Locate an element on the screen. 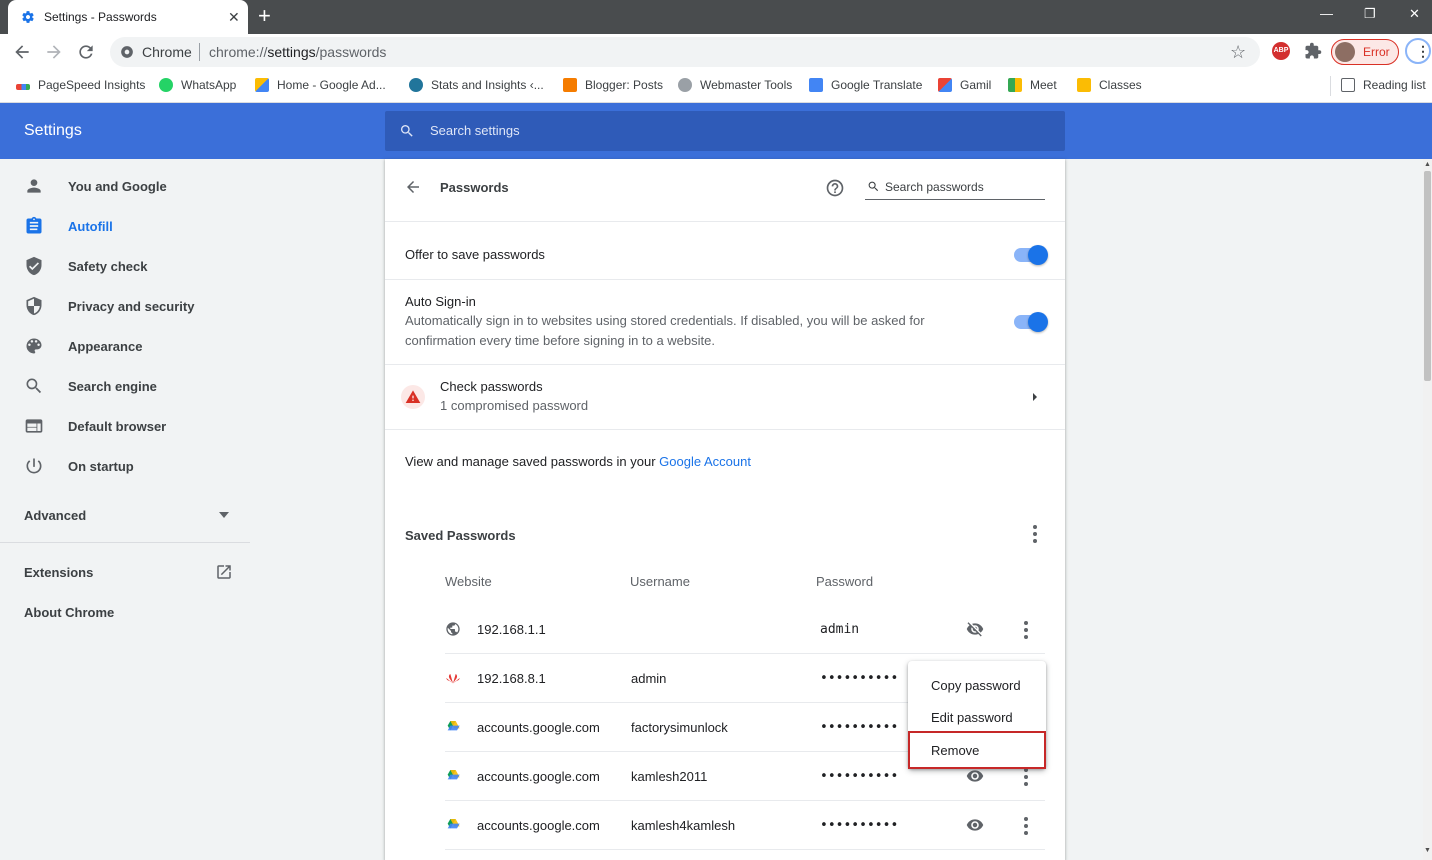  menu-item-copy-password: Copy password is located at coordinates (977, 685).